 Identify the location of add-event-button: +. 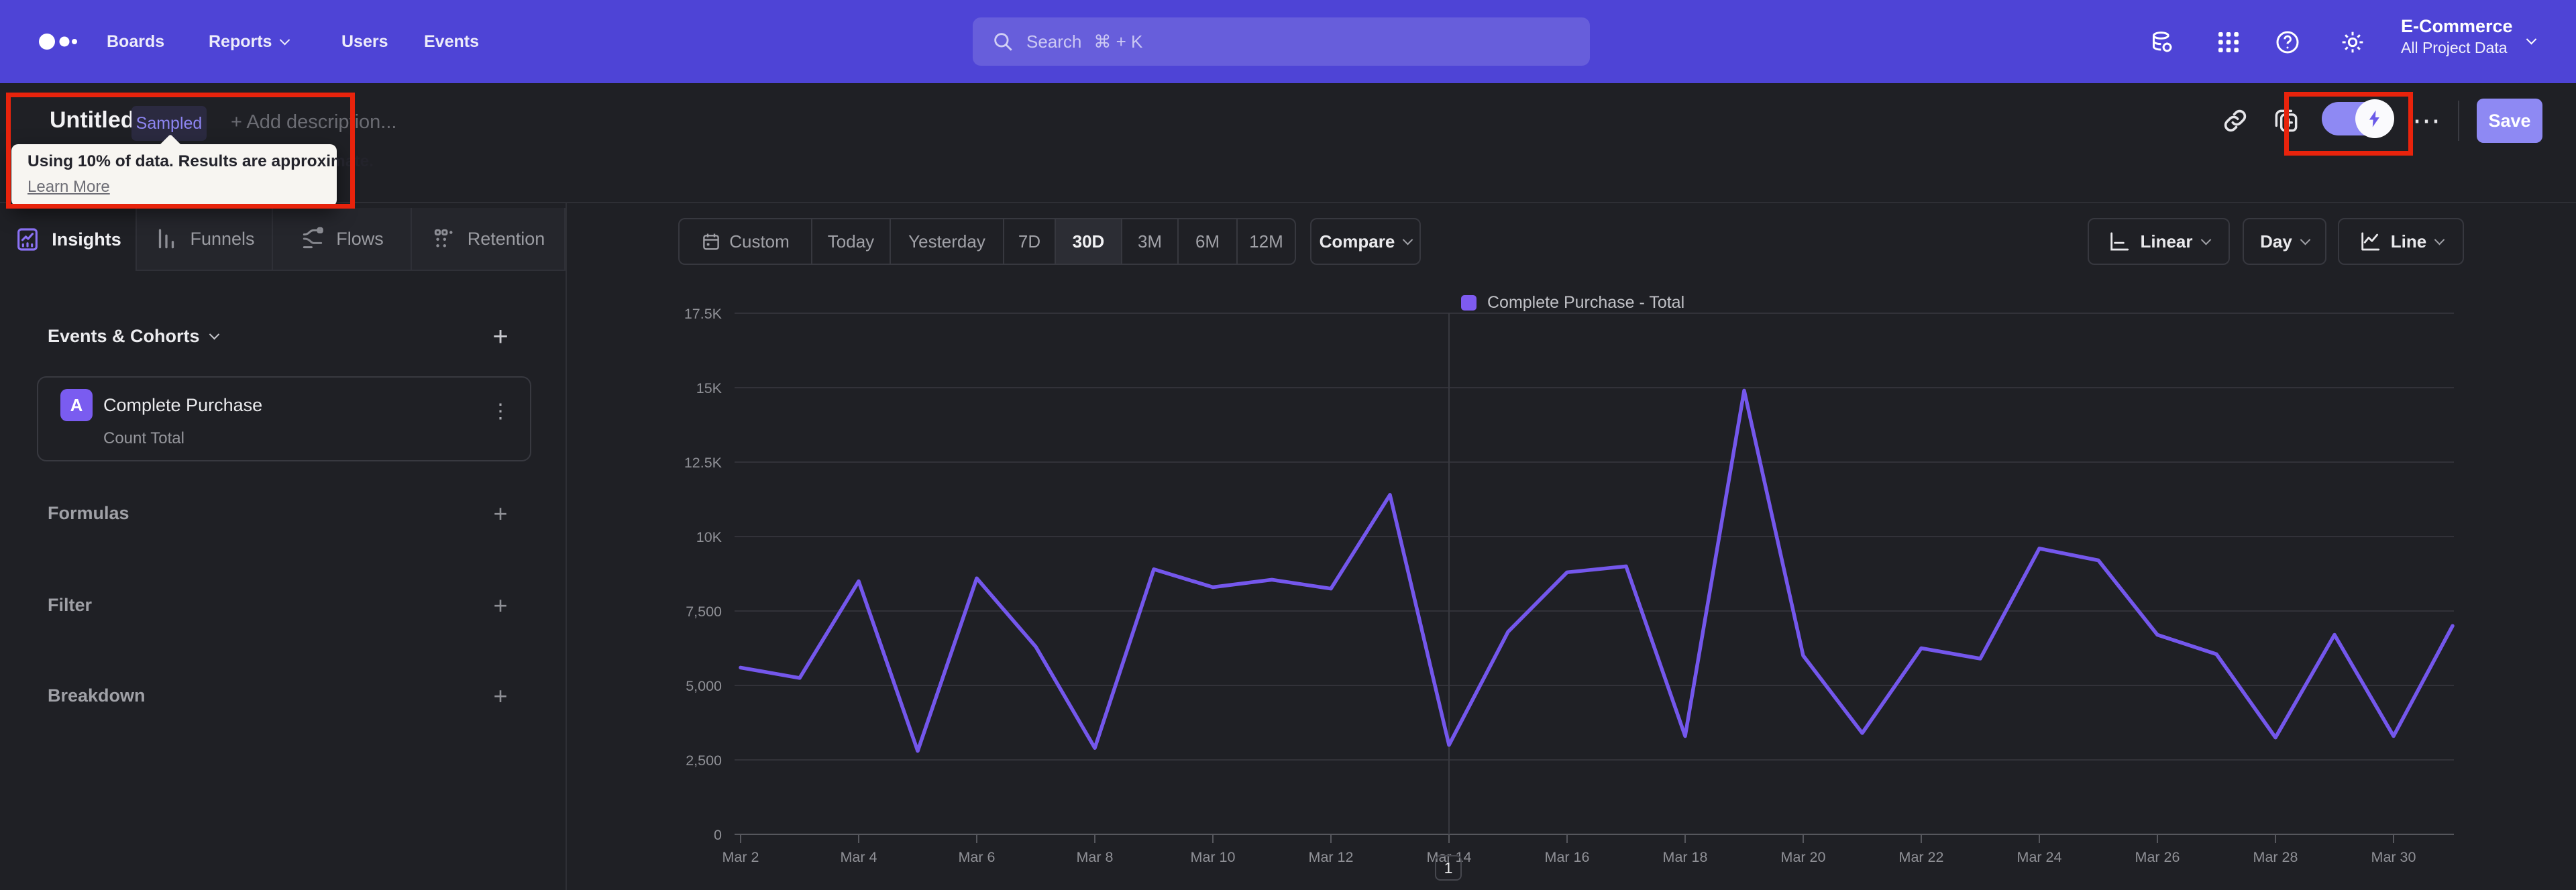
(500, 337).